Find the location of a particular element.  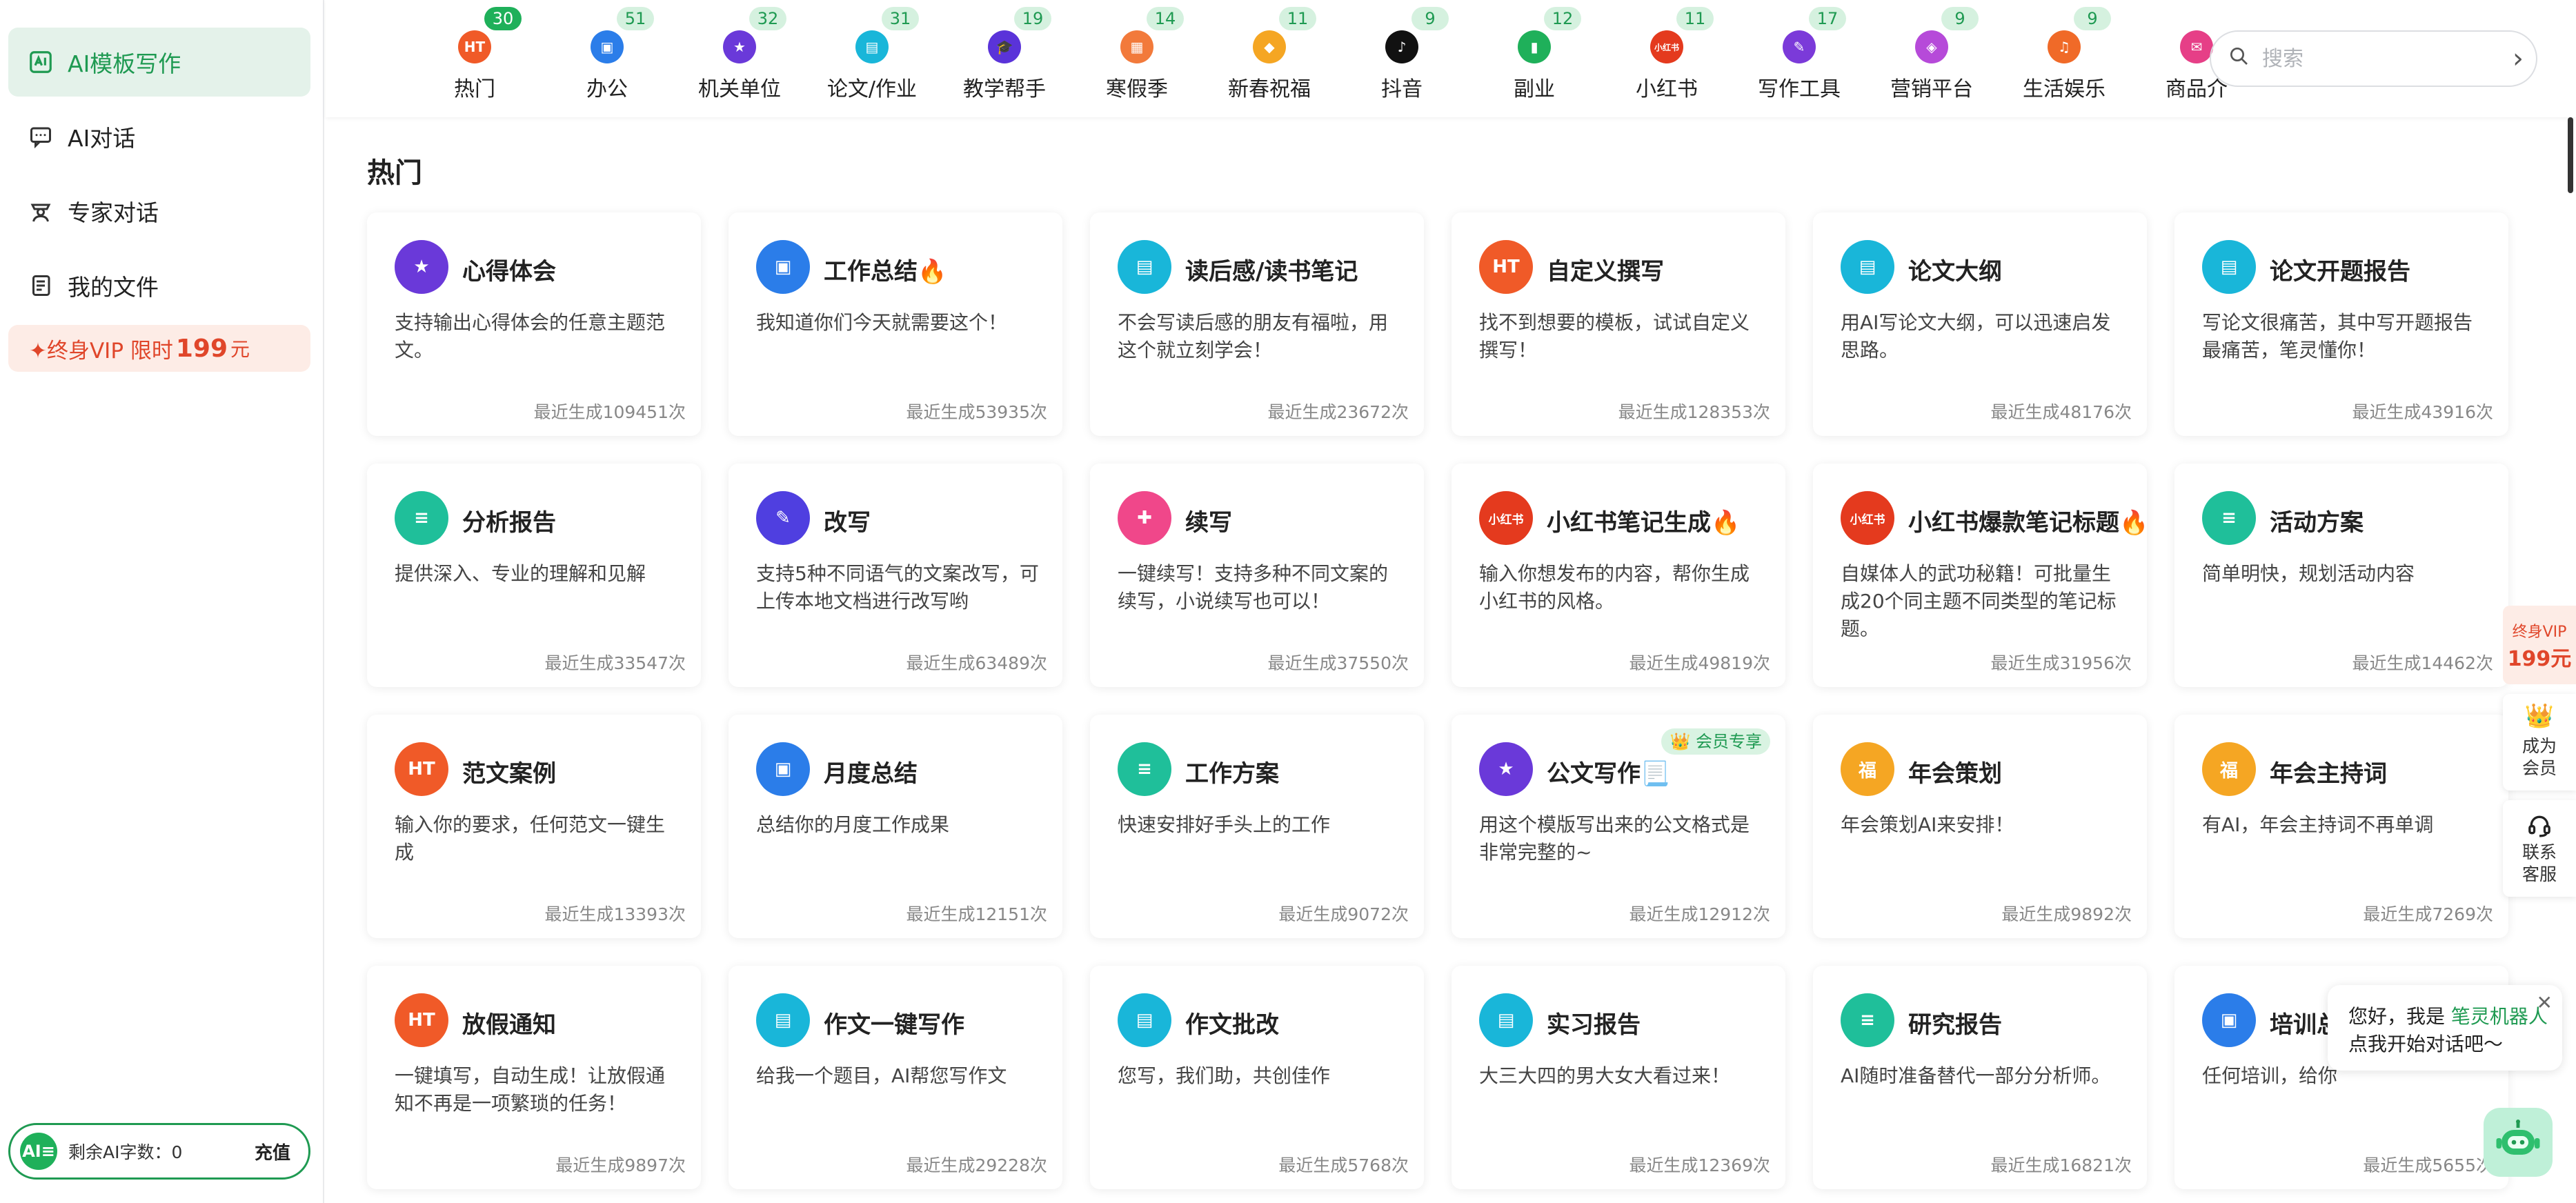

card-description: 用这个模版写出来的公文格式是非常完整的~ is located at coordinates (1614, 838).